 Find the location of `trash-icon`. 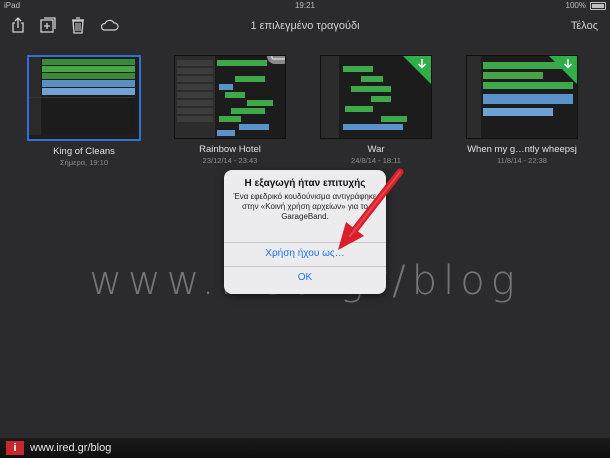

trash-icon is located at coordinates (78, 25).